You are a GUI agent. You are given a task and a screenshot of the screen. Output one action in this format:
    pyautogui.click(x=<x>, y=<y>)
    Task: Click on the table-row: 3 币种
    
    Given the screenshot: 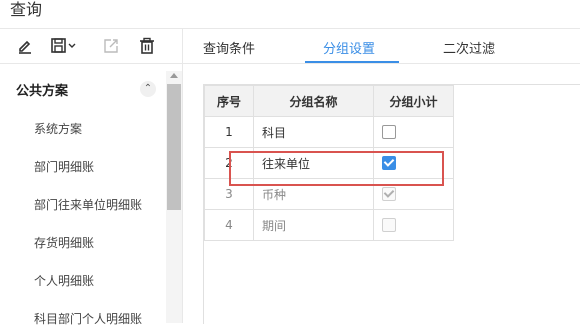 What is the action you would take?
    pyautogui.click(x=329, y=194)
    